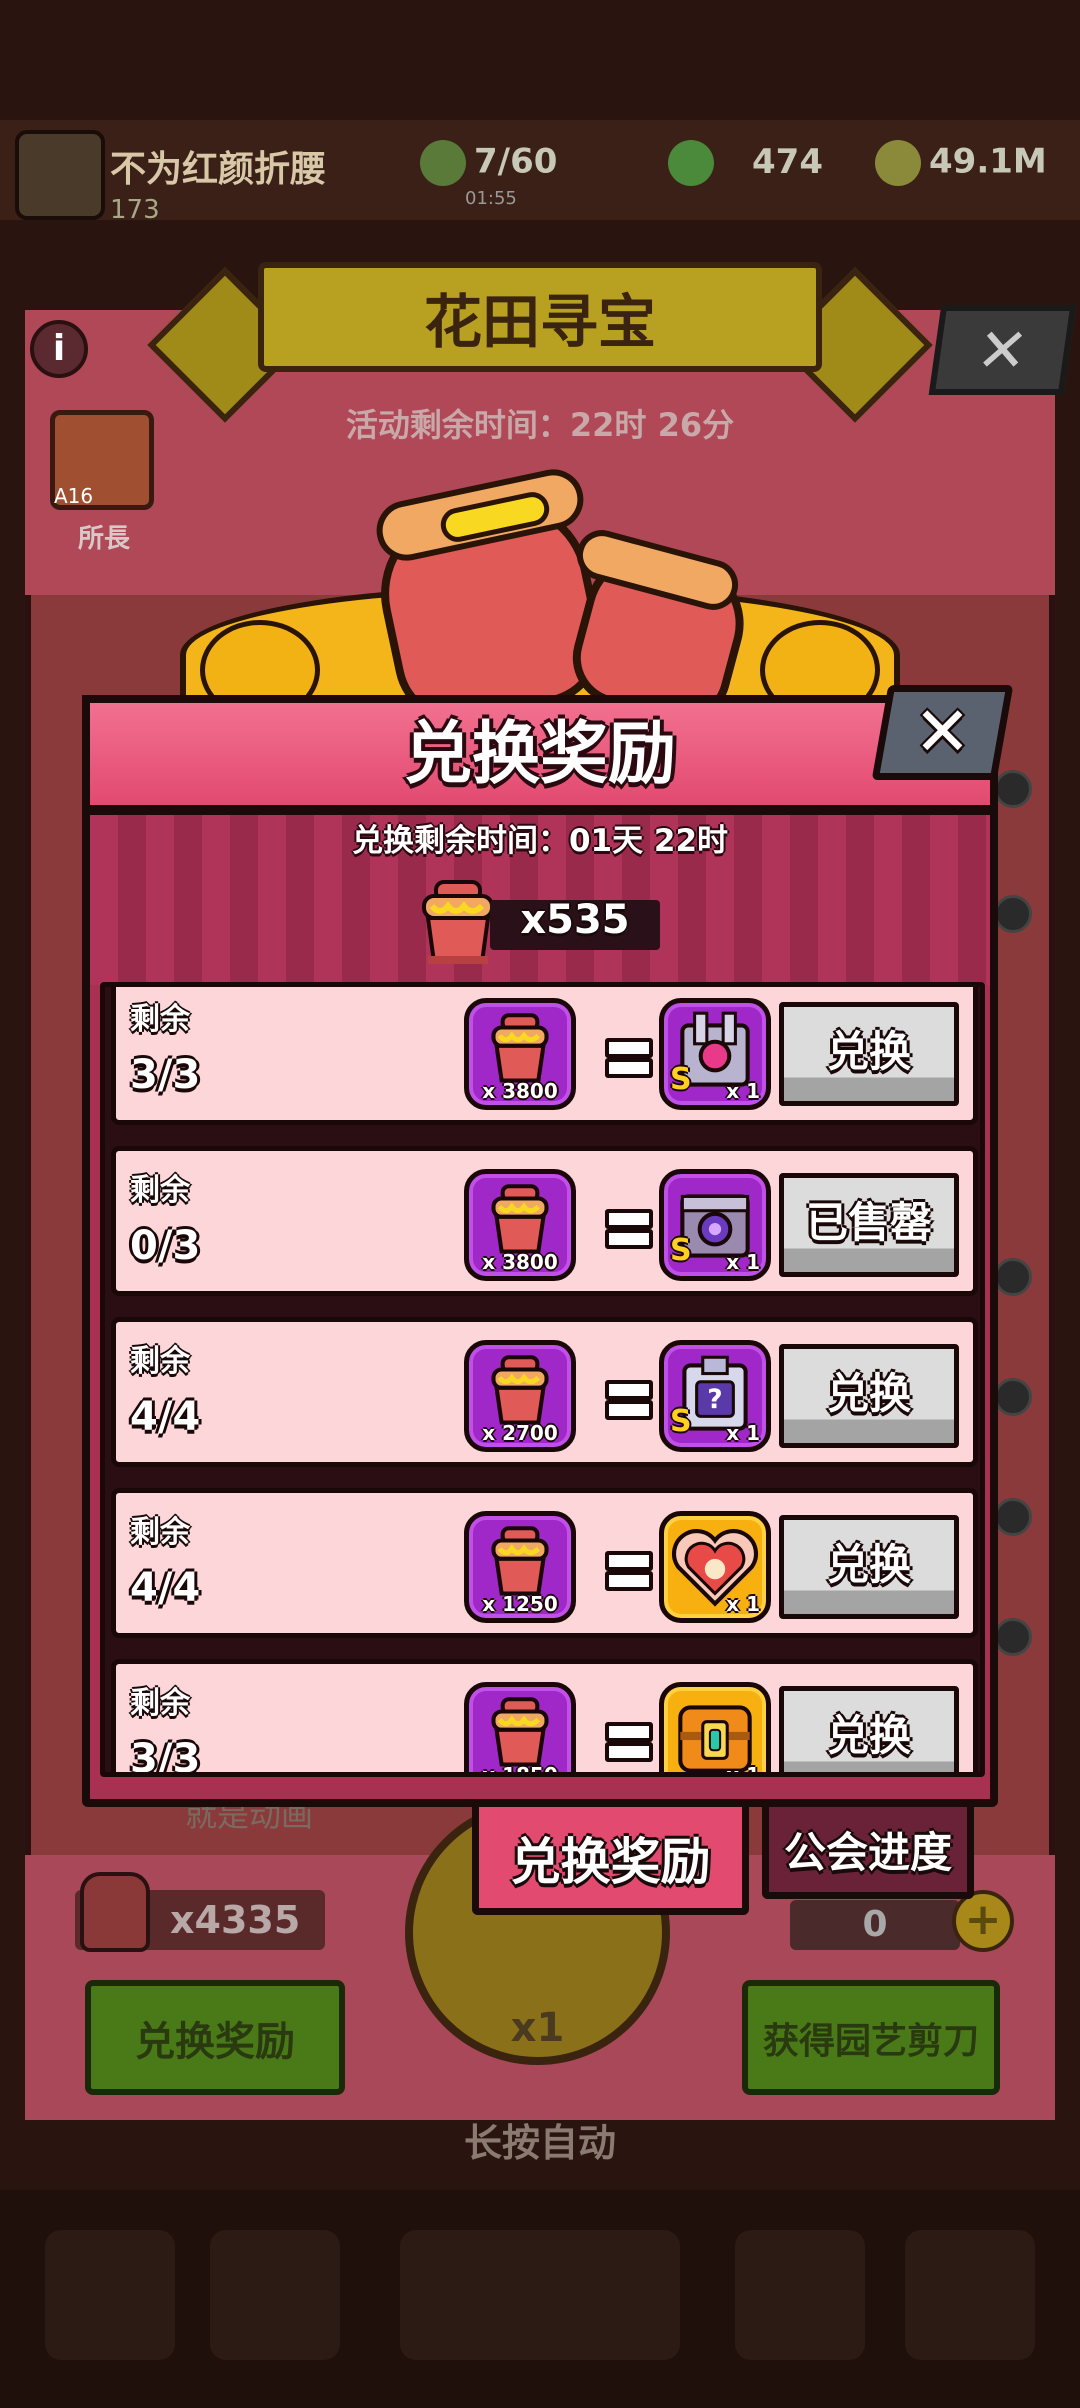 Image resolution: width=1080 pixels, height=2408 pixels. I want to click on add-scissors-button: +, so click(983, 1921).